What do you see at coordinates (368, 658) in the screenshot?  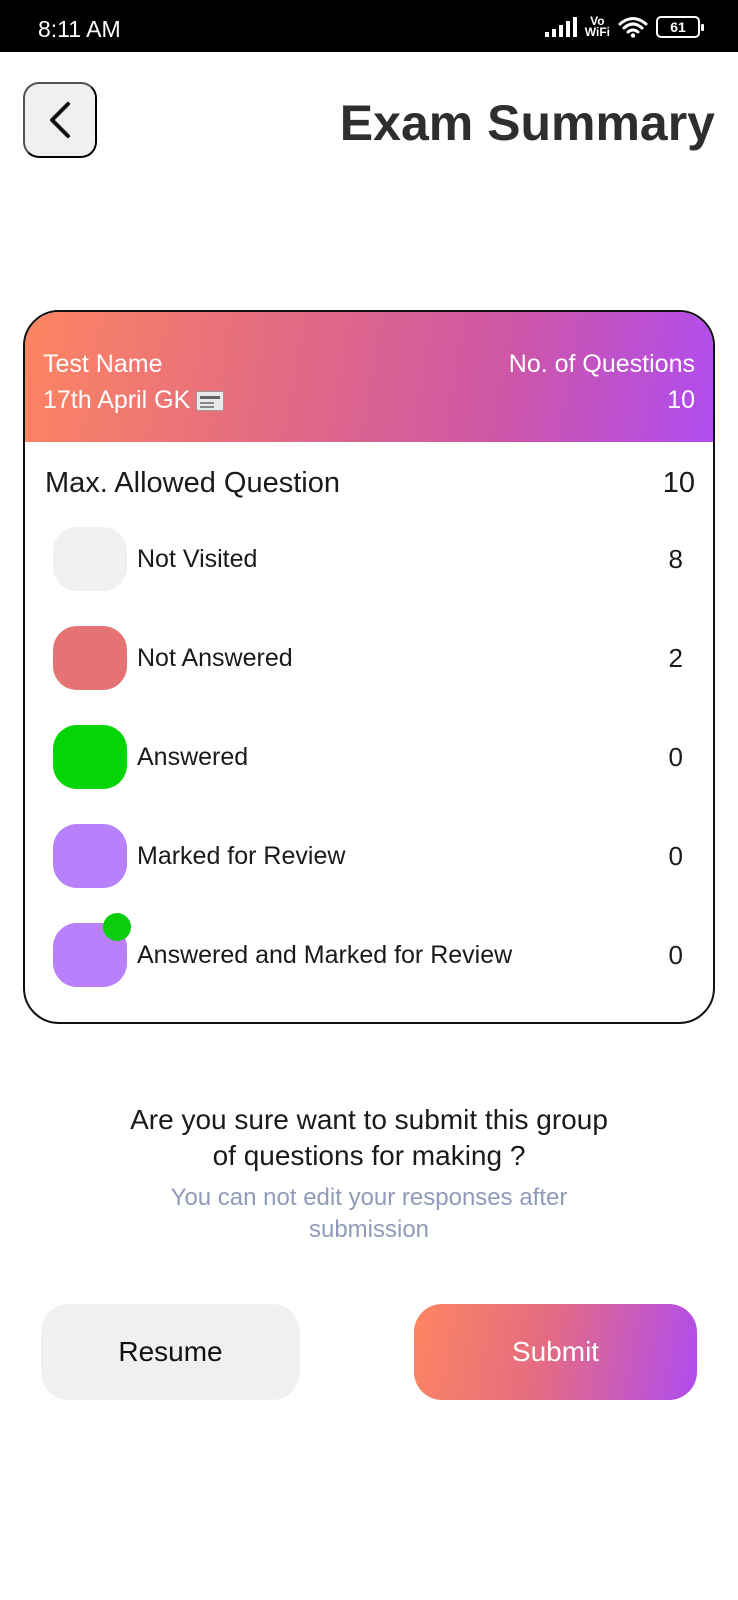 I see `stat-row-not-answered: Not Answered 2` at bounding box center [368, 658].